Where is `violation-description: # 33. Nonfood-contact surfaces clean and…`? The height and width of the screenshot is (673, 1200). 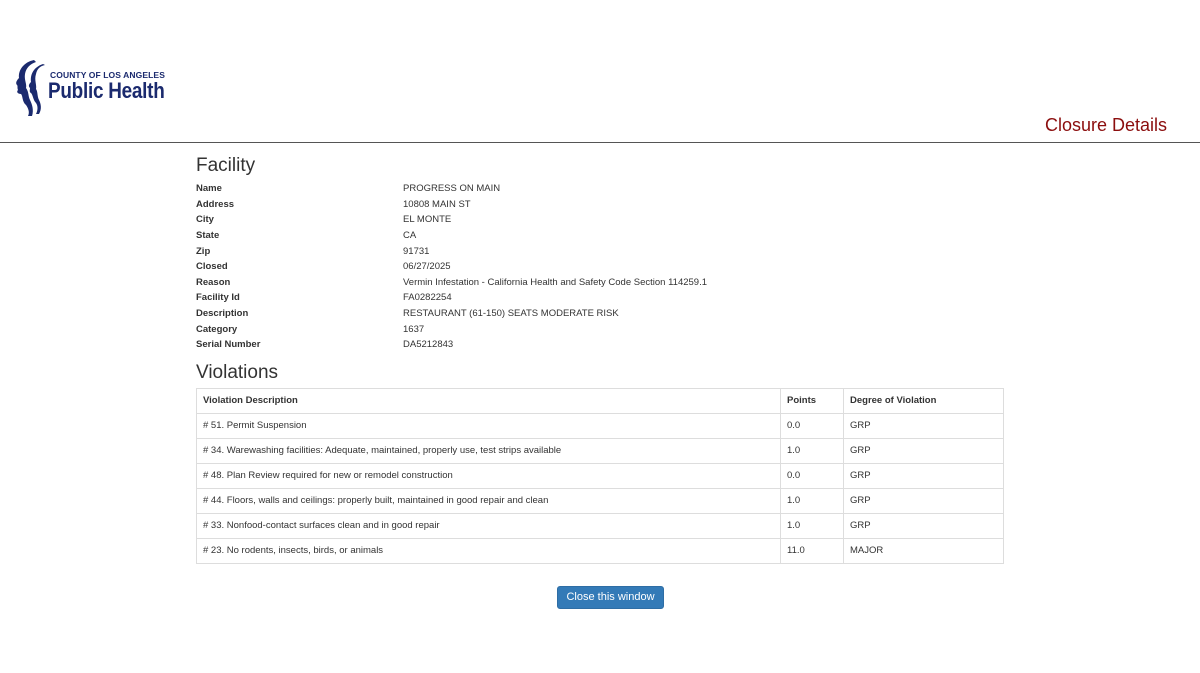 violation-description: # 33. Nonfood-contact surfaces clean and… is located at coordinates (489, 526).